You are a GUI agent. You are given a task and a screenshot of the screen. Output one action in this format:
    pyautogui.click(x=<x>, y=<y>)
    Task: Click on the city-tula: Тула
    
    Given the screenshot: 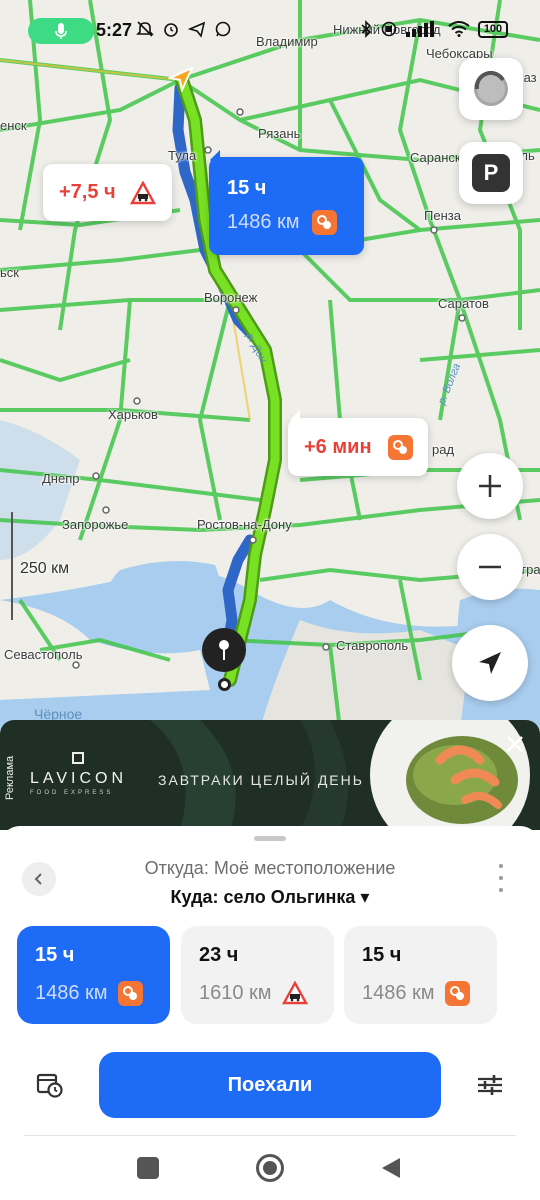 What is the action you would take?
    pyautogui.click(x=182, y=155)
    